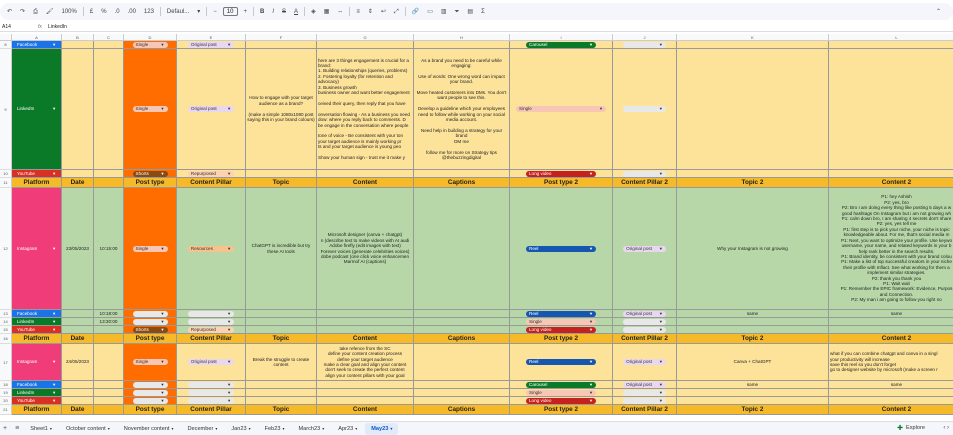 The image size is (953, 435). Describe the element at coordinates (211, 339) in the screenshot. I see `header-content-pillar: Content Pillar` at that location.